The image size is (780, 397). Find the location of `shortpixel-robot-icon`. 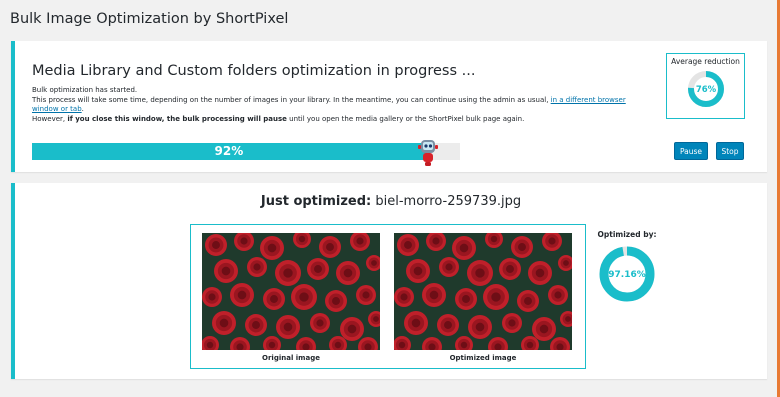

shortpixel-robot-icon is located at coordinates (428, 153).